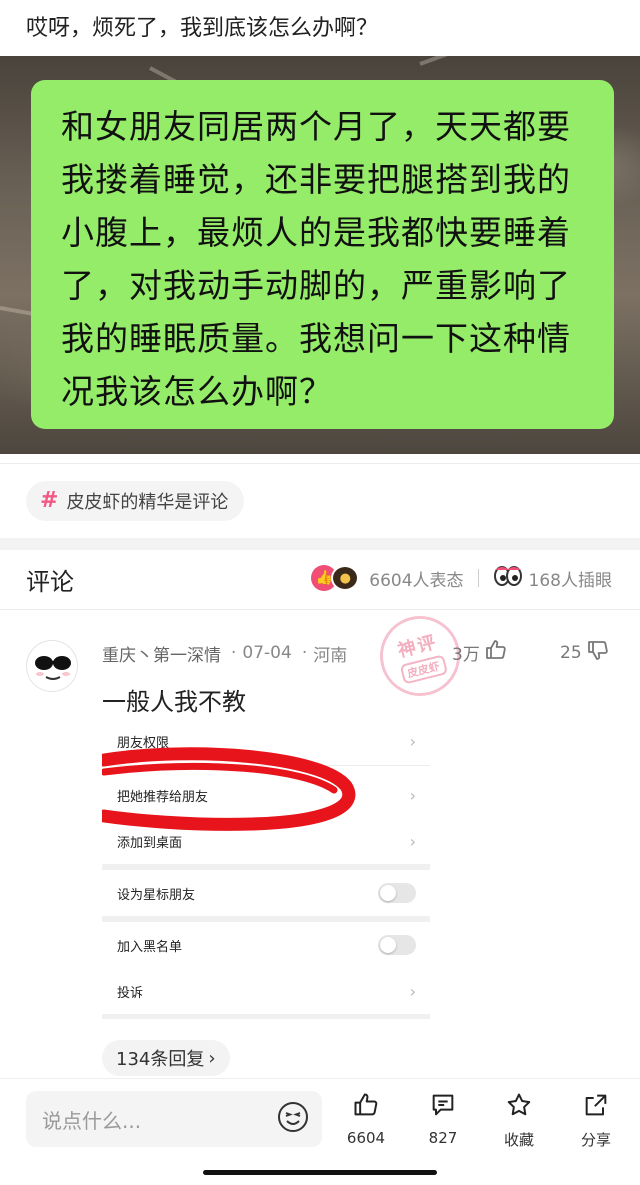 This screenshot has width=640, height=1185. What do you see at coordinates (52, 666) in the screenshot?
I see `avatar` at bounding box center [52, 666].